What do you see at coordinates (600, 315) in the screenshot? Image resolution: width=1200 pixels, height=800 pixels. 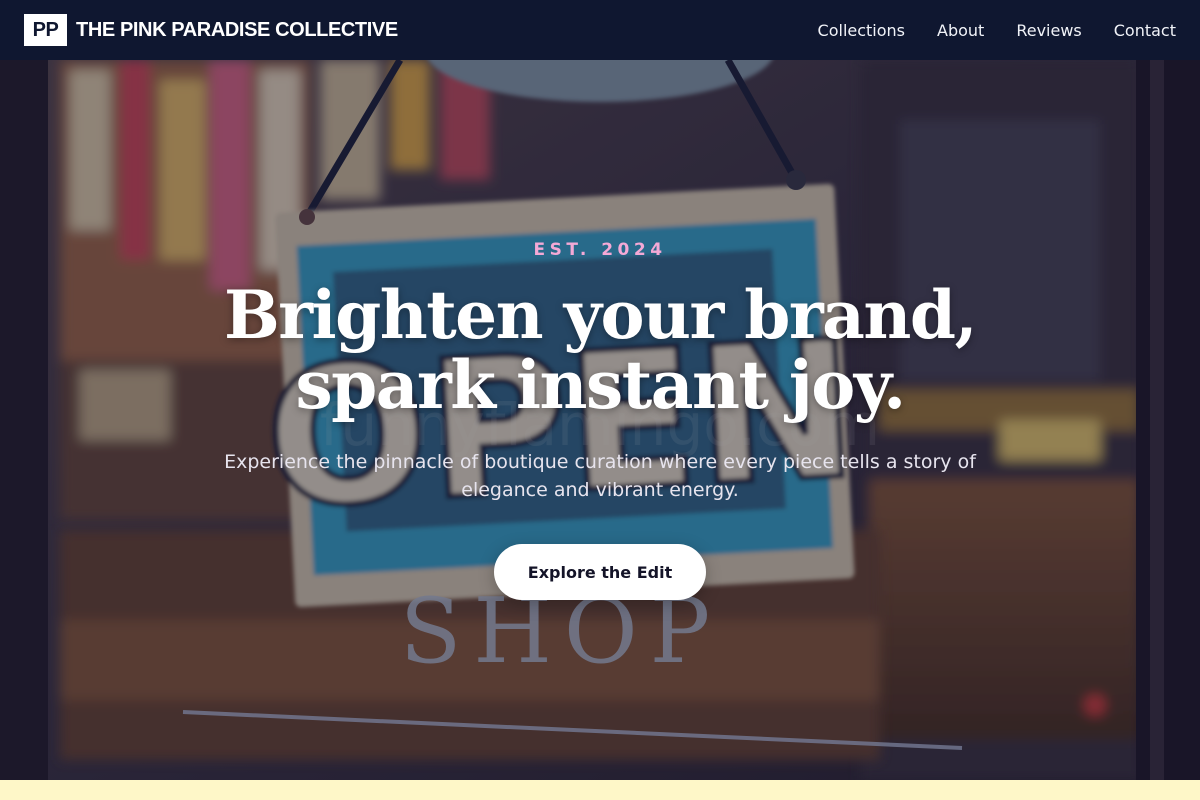 I see `hero-headline-line-1: Brighten your brand,` at bounding box center [600, 315].